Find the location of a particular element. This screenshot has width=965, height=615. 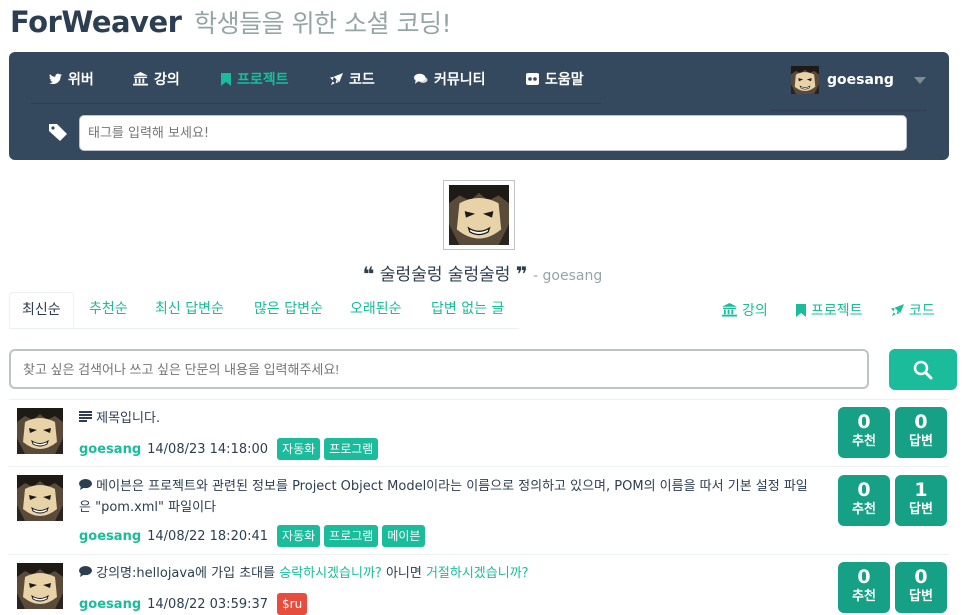

tag-chip: 메이븐 is located at coordinates (404, 536).